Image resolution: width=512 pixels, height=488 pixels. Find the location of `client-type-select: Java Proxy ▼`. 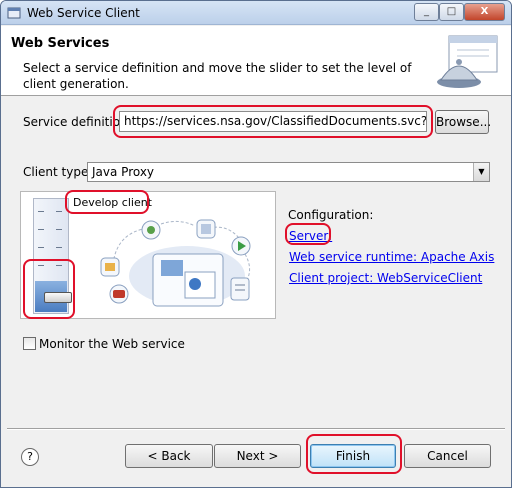

client-type-select: Java Proxy ▼ is located at coordinates (288, 172).